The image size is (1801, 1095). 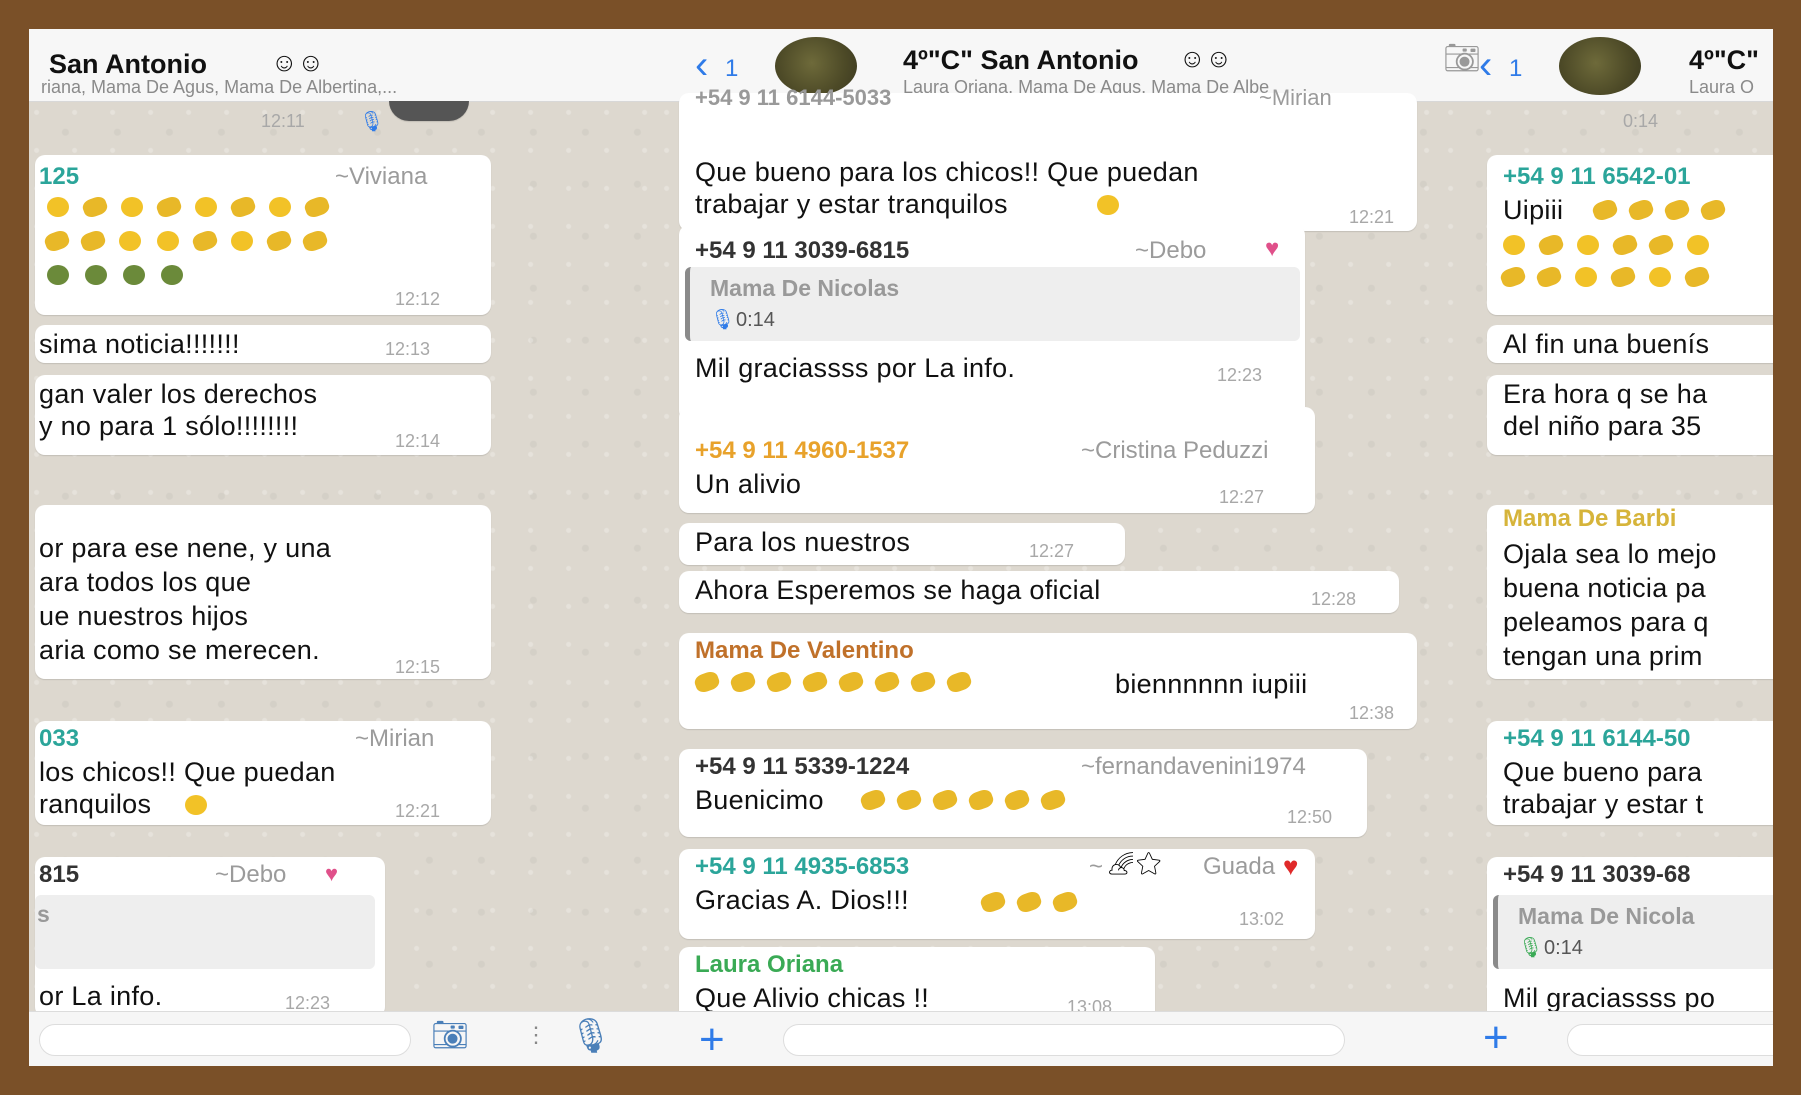 I want to click on message-time: 12:27, so click(x=1242, y=497).